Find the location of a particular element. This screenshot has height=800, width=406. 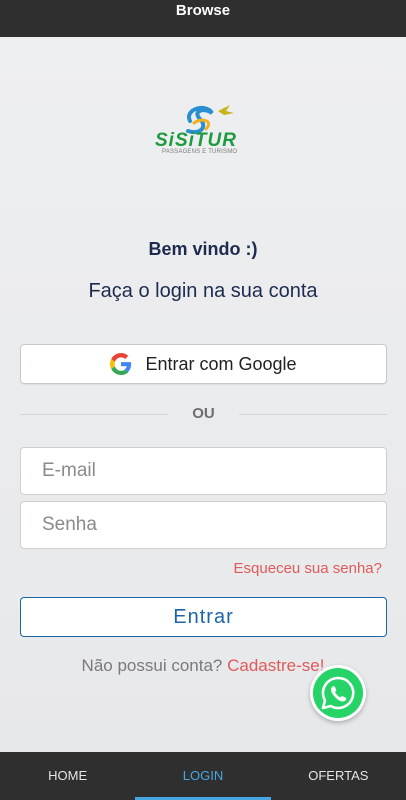

nav-login: LOGIN is located at coordinates (203, 776).